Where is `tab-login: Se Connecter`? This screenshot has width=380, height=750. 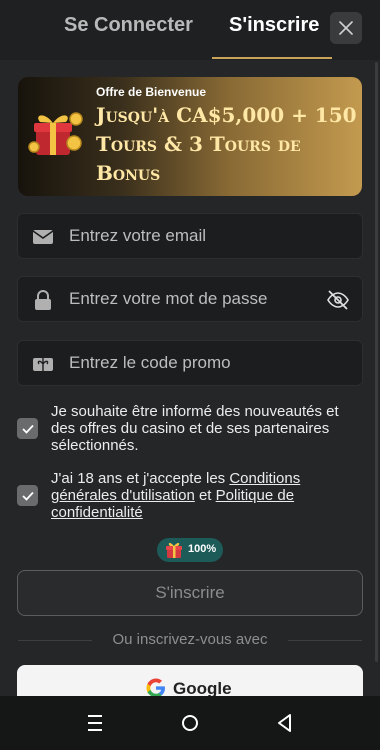 tab-login: Se Connecter is located at coordinates (128, 25).